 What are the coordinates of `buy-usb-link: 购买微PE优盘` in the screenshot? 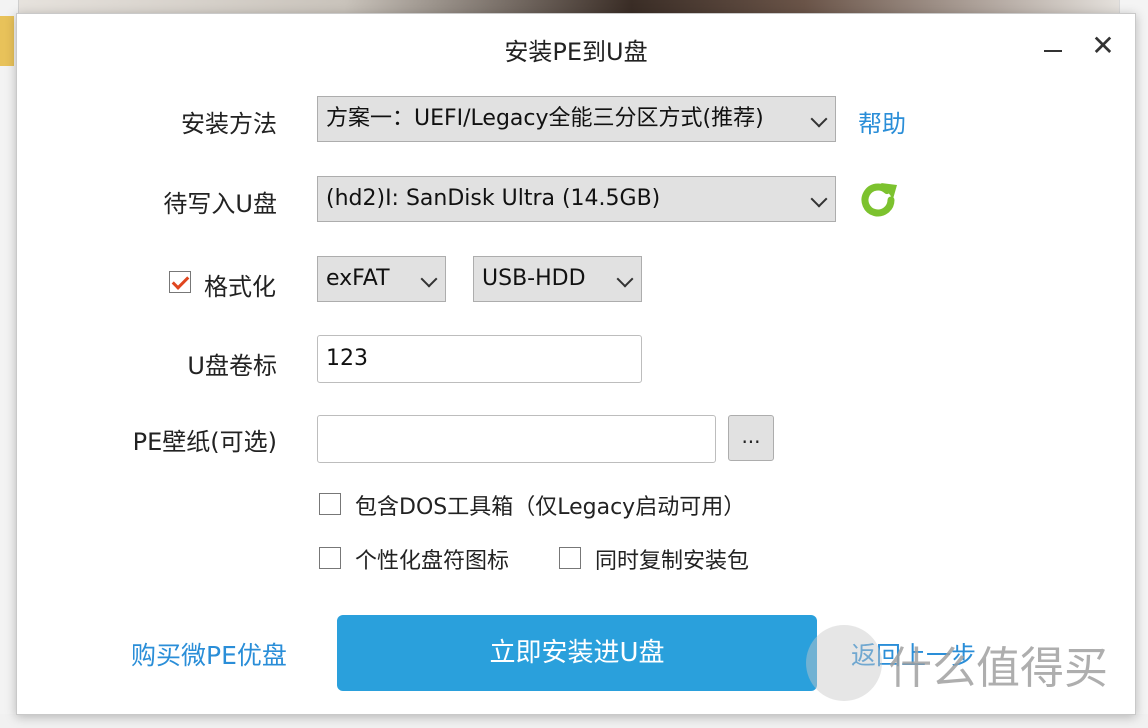 It's located at (209, 654).